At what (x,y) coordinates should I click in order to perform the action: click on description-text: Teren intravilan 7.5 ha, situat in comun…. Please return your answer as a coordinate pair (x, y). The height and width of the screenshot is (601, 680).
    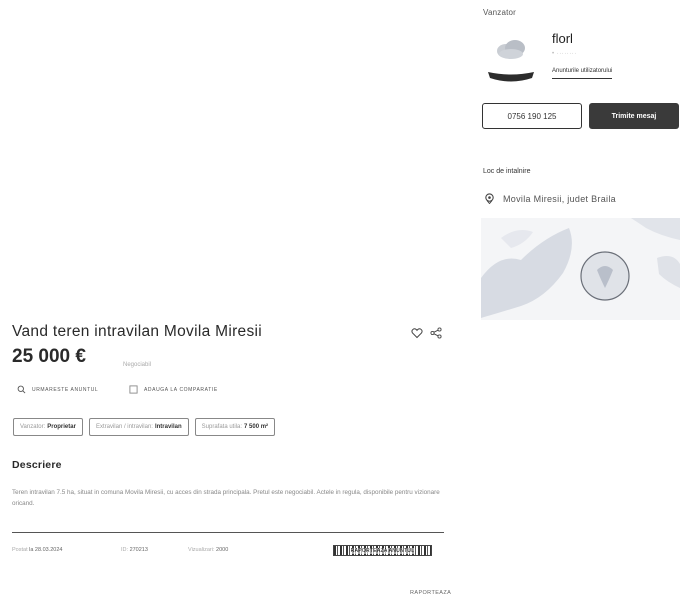
    Looking at the image, I should click on (226, 498).